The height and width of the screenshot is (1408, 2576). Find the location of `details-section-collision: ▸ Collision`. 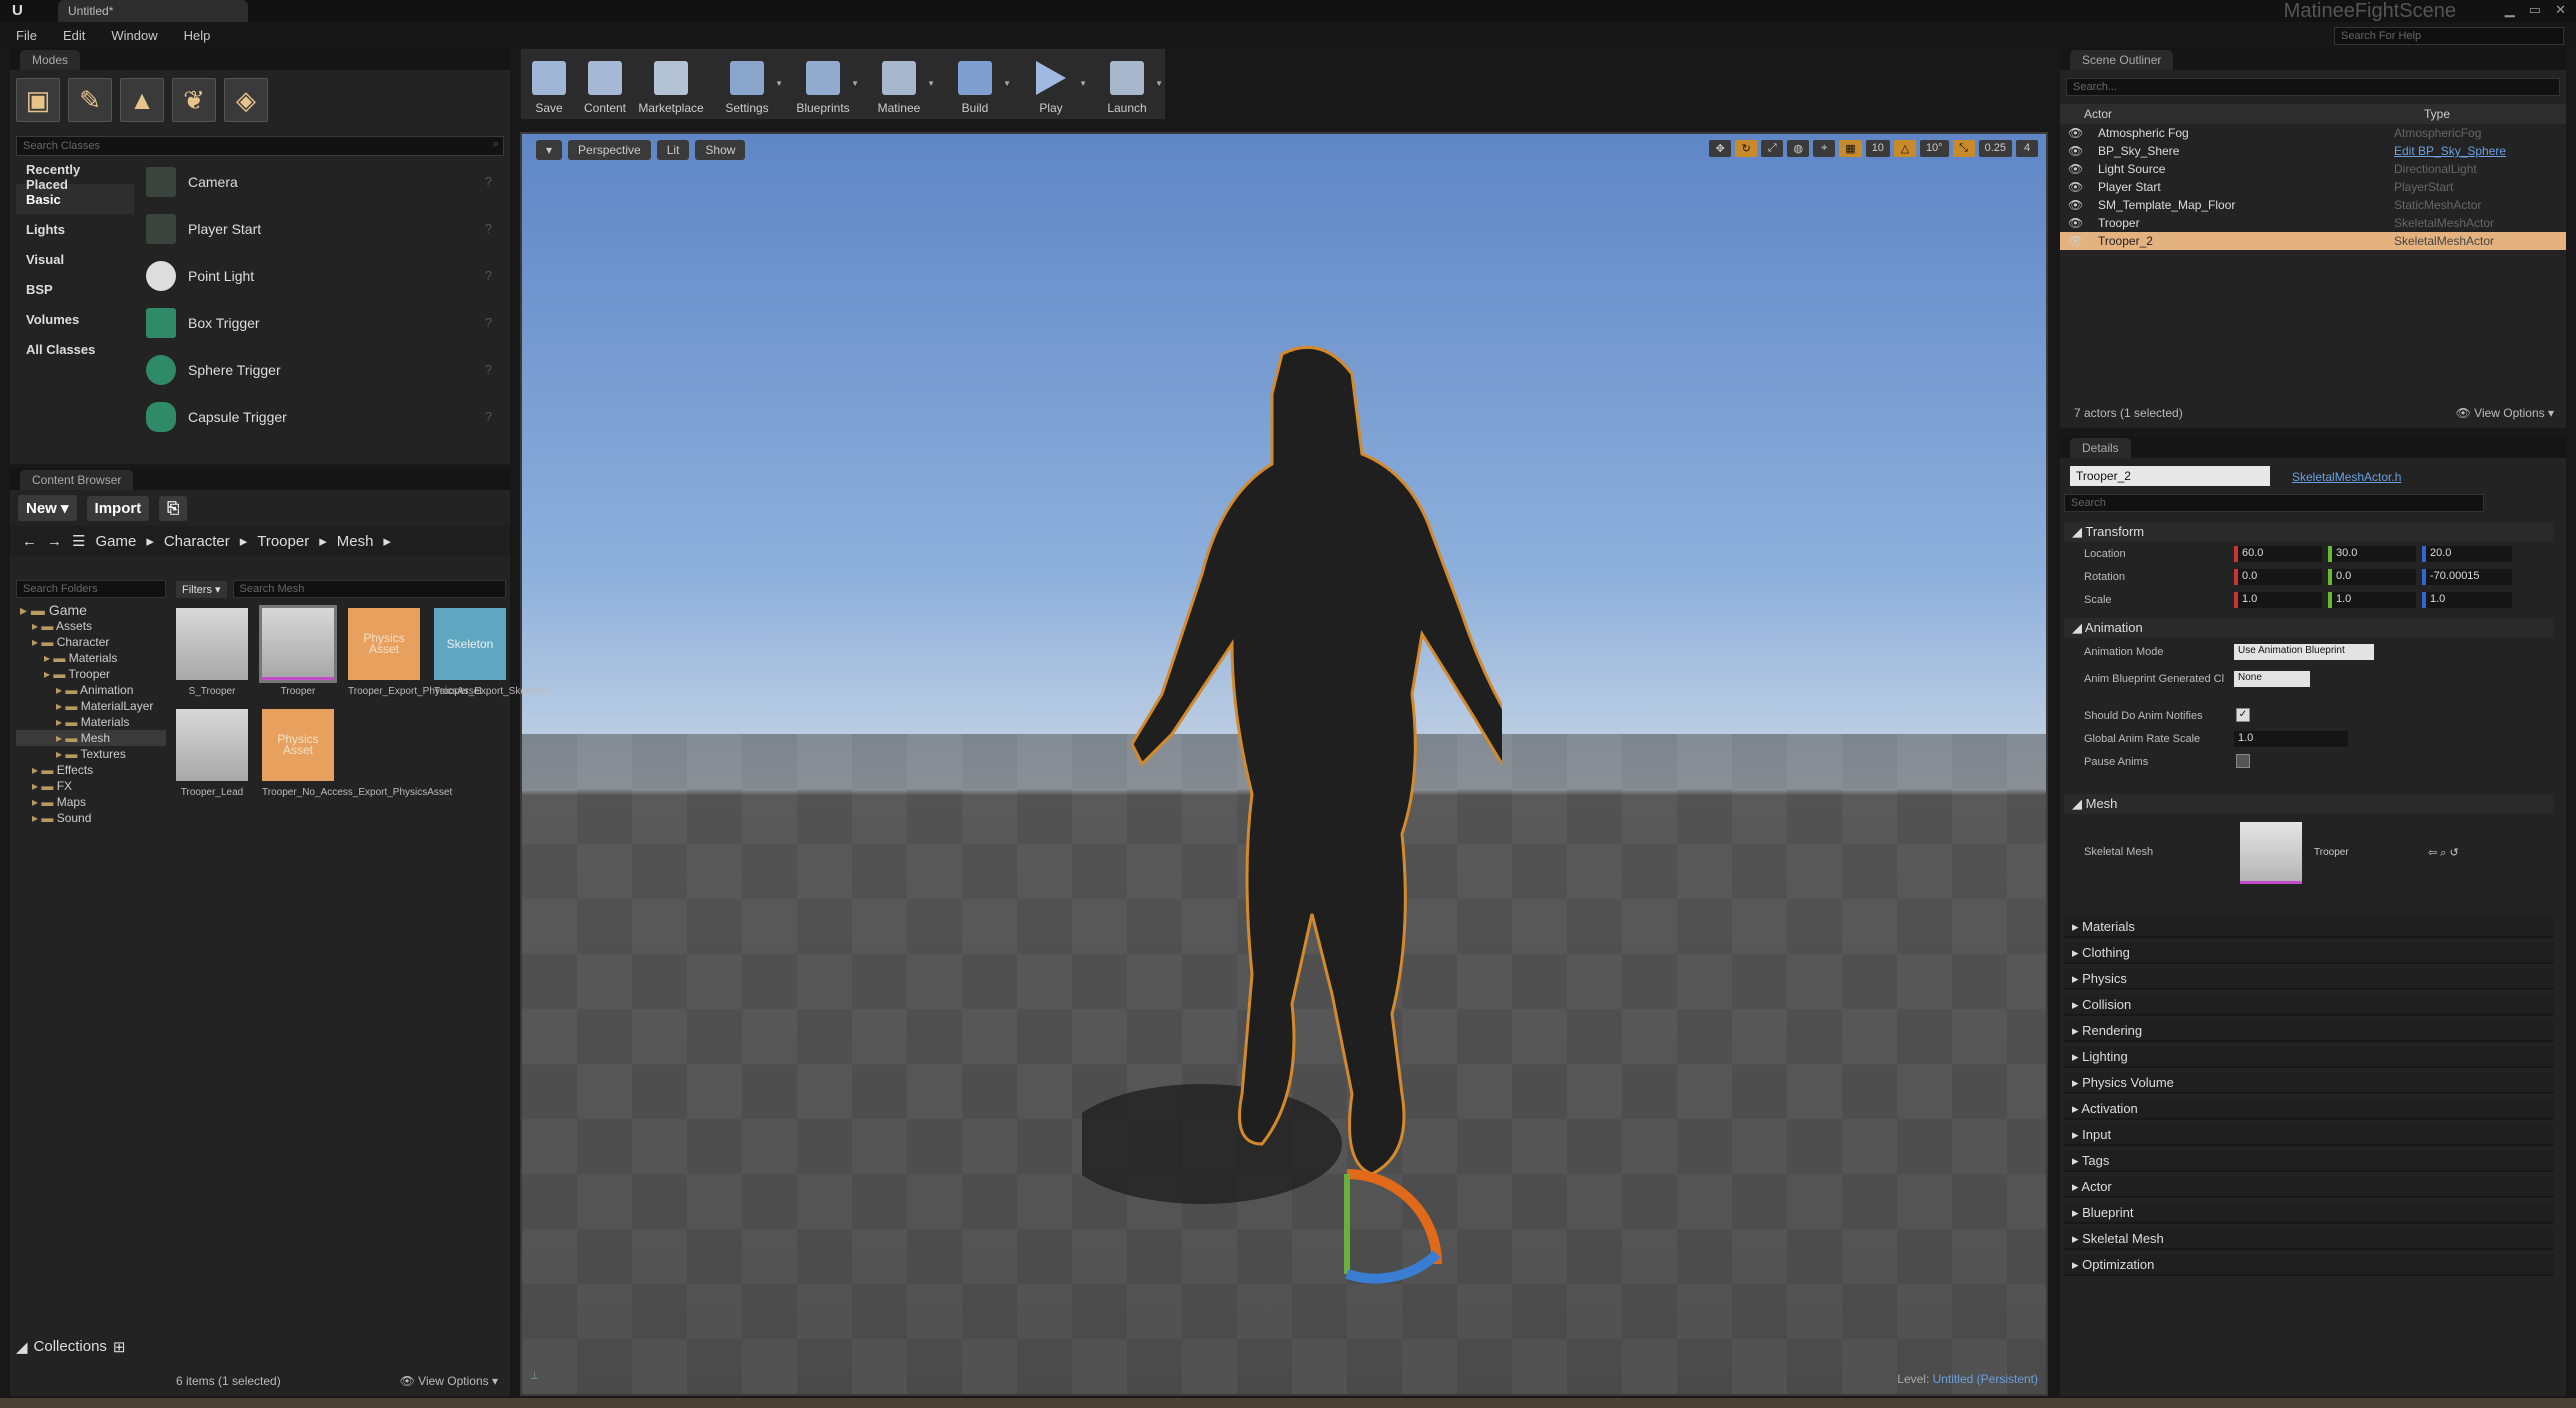

details-section-collision: ▸ Collision is located at coordinates (2309, 1005).